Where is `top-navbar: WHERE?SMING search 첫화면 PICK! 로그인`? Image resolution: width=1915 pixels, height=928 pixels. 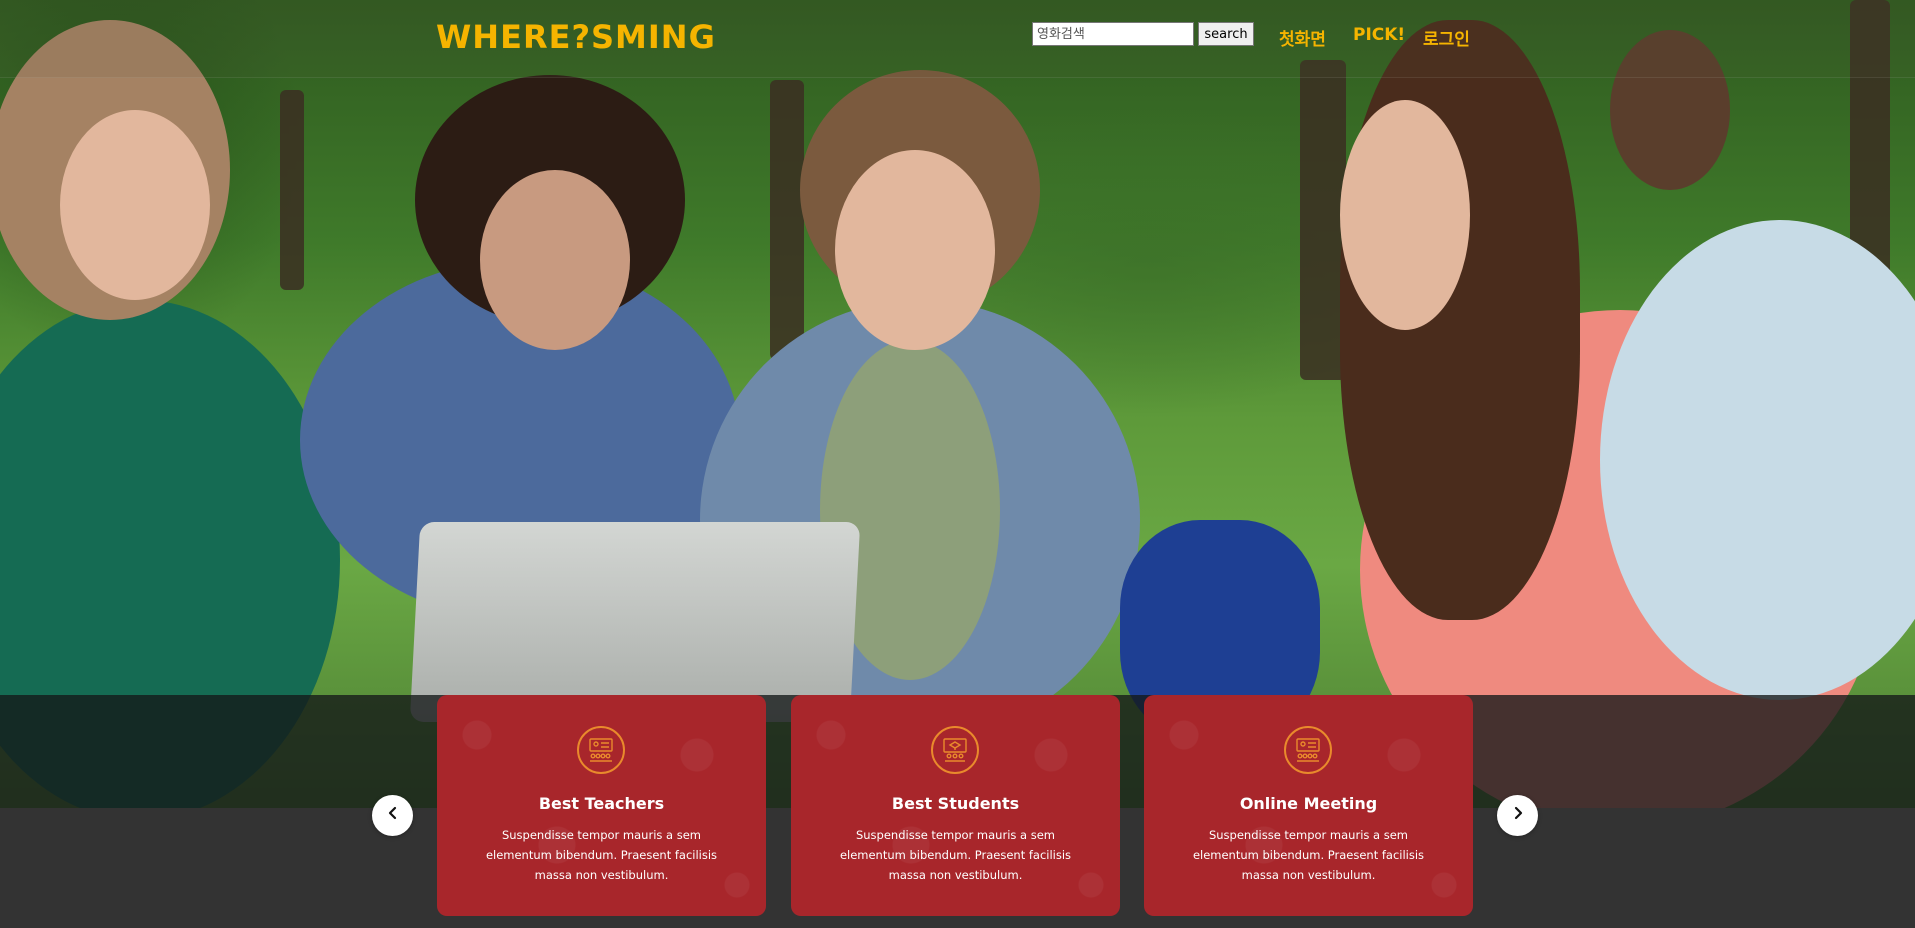 top-navbar: WHERE?SMING search 첫화면 PICK! 로그인 is located at coordinates (957, 39).